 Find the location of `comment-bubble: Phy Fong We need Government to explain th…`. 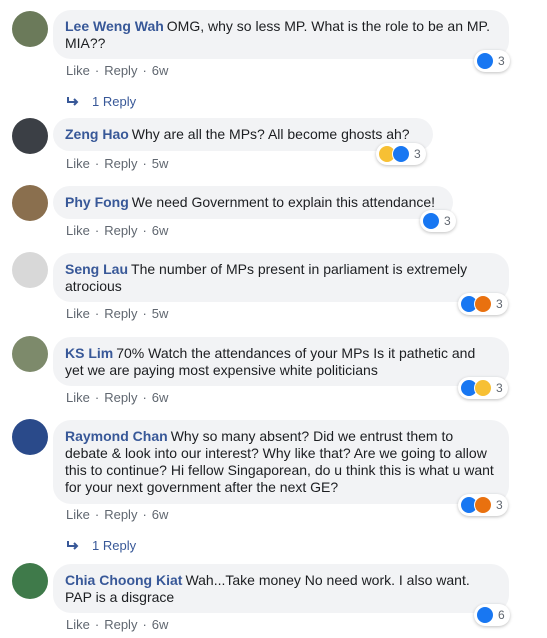

comment-bubble: Phy Fong We need Government to explain th… is located at coordinates (253, 202).